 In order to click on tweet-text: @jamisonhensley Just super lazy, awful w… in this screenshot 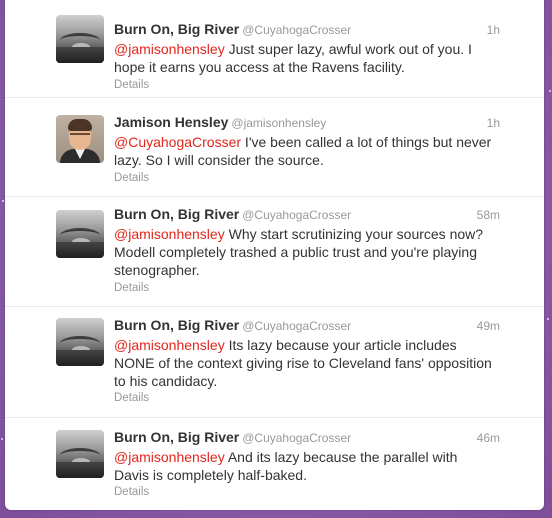, I will do `click(304, 58)`.